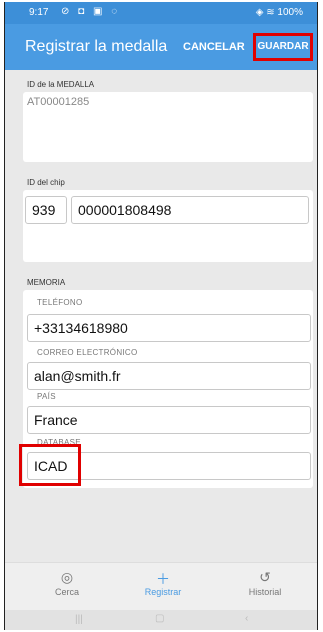 The width and height of the screenshot is (323, 632). I want to click on chip-section-label: ID del chip, so click(46, 182).